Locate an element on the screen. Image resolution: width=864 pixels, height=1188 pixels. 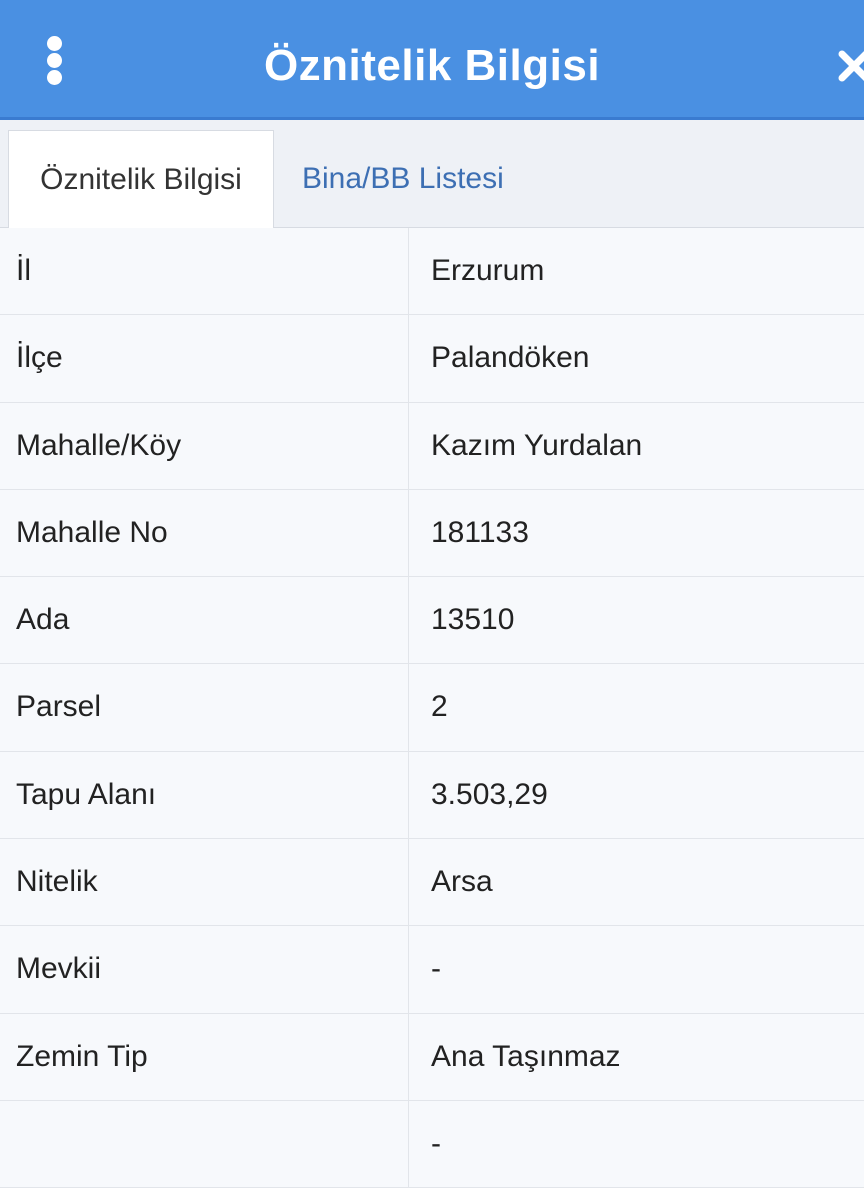
table-row: İl Erzurum is located at coordinates (432, 272).